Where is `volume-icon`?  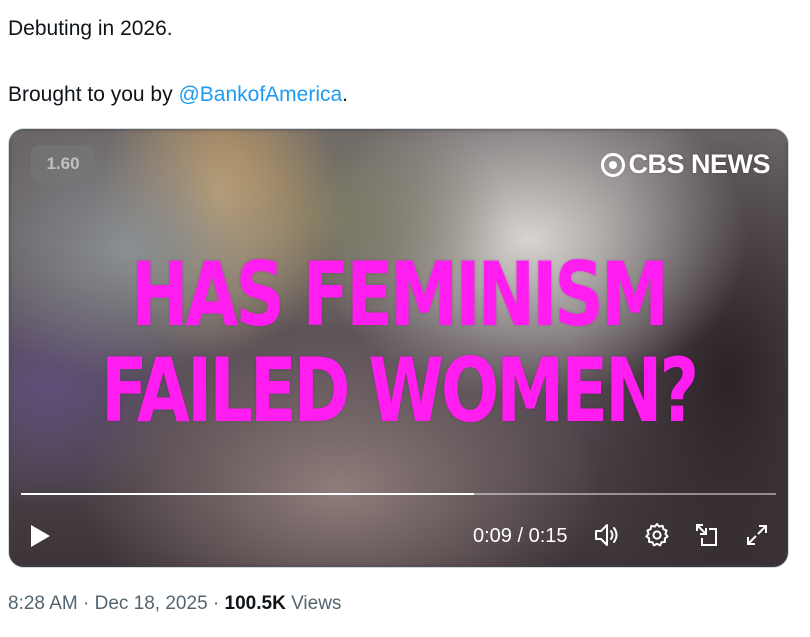 volume-icon is located at coordinates (606, 535).